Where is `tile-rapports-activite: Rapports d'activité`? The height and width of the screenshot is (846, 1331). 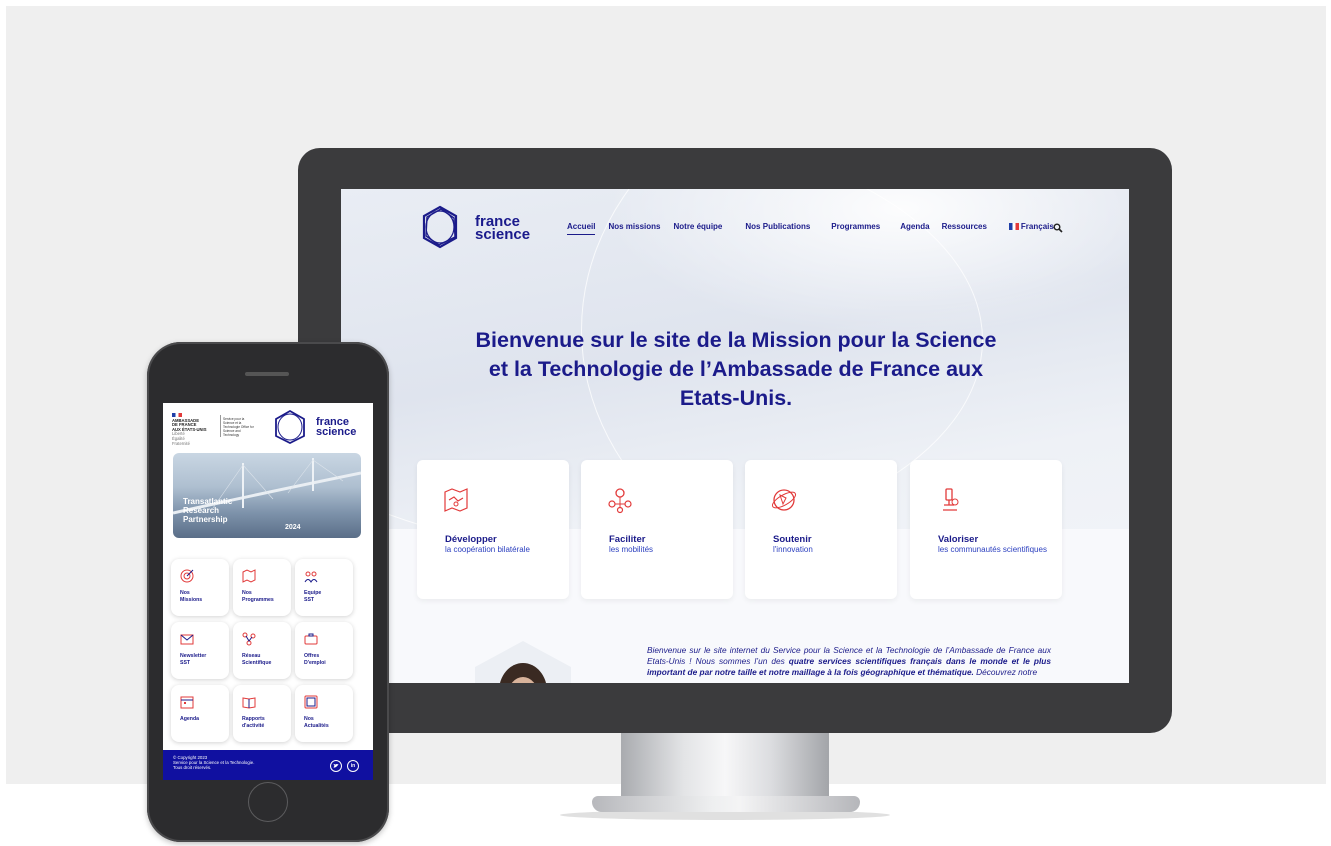 tile-rapports-activite: Rapports d'activité is located at coordinates (262, 713).